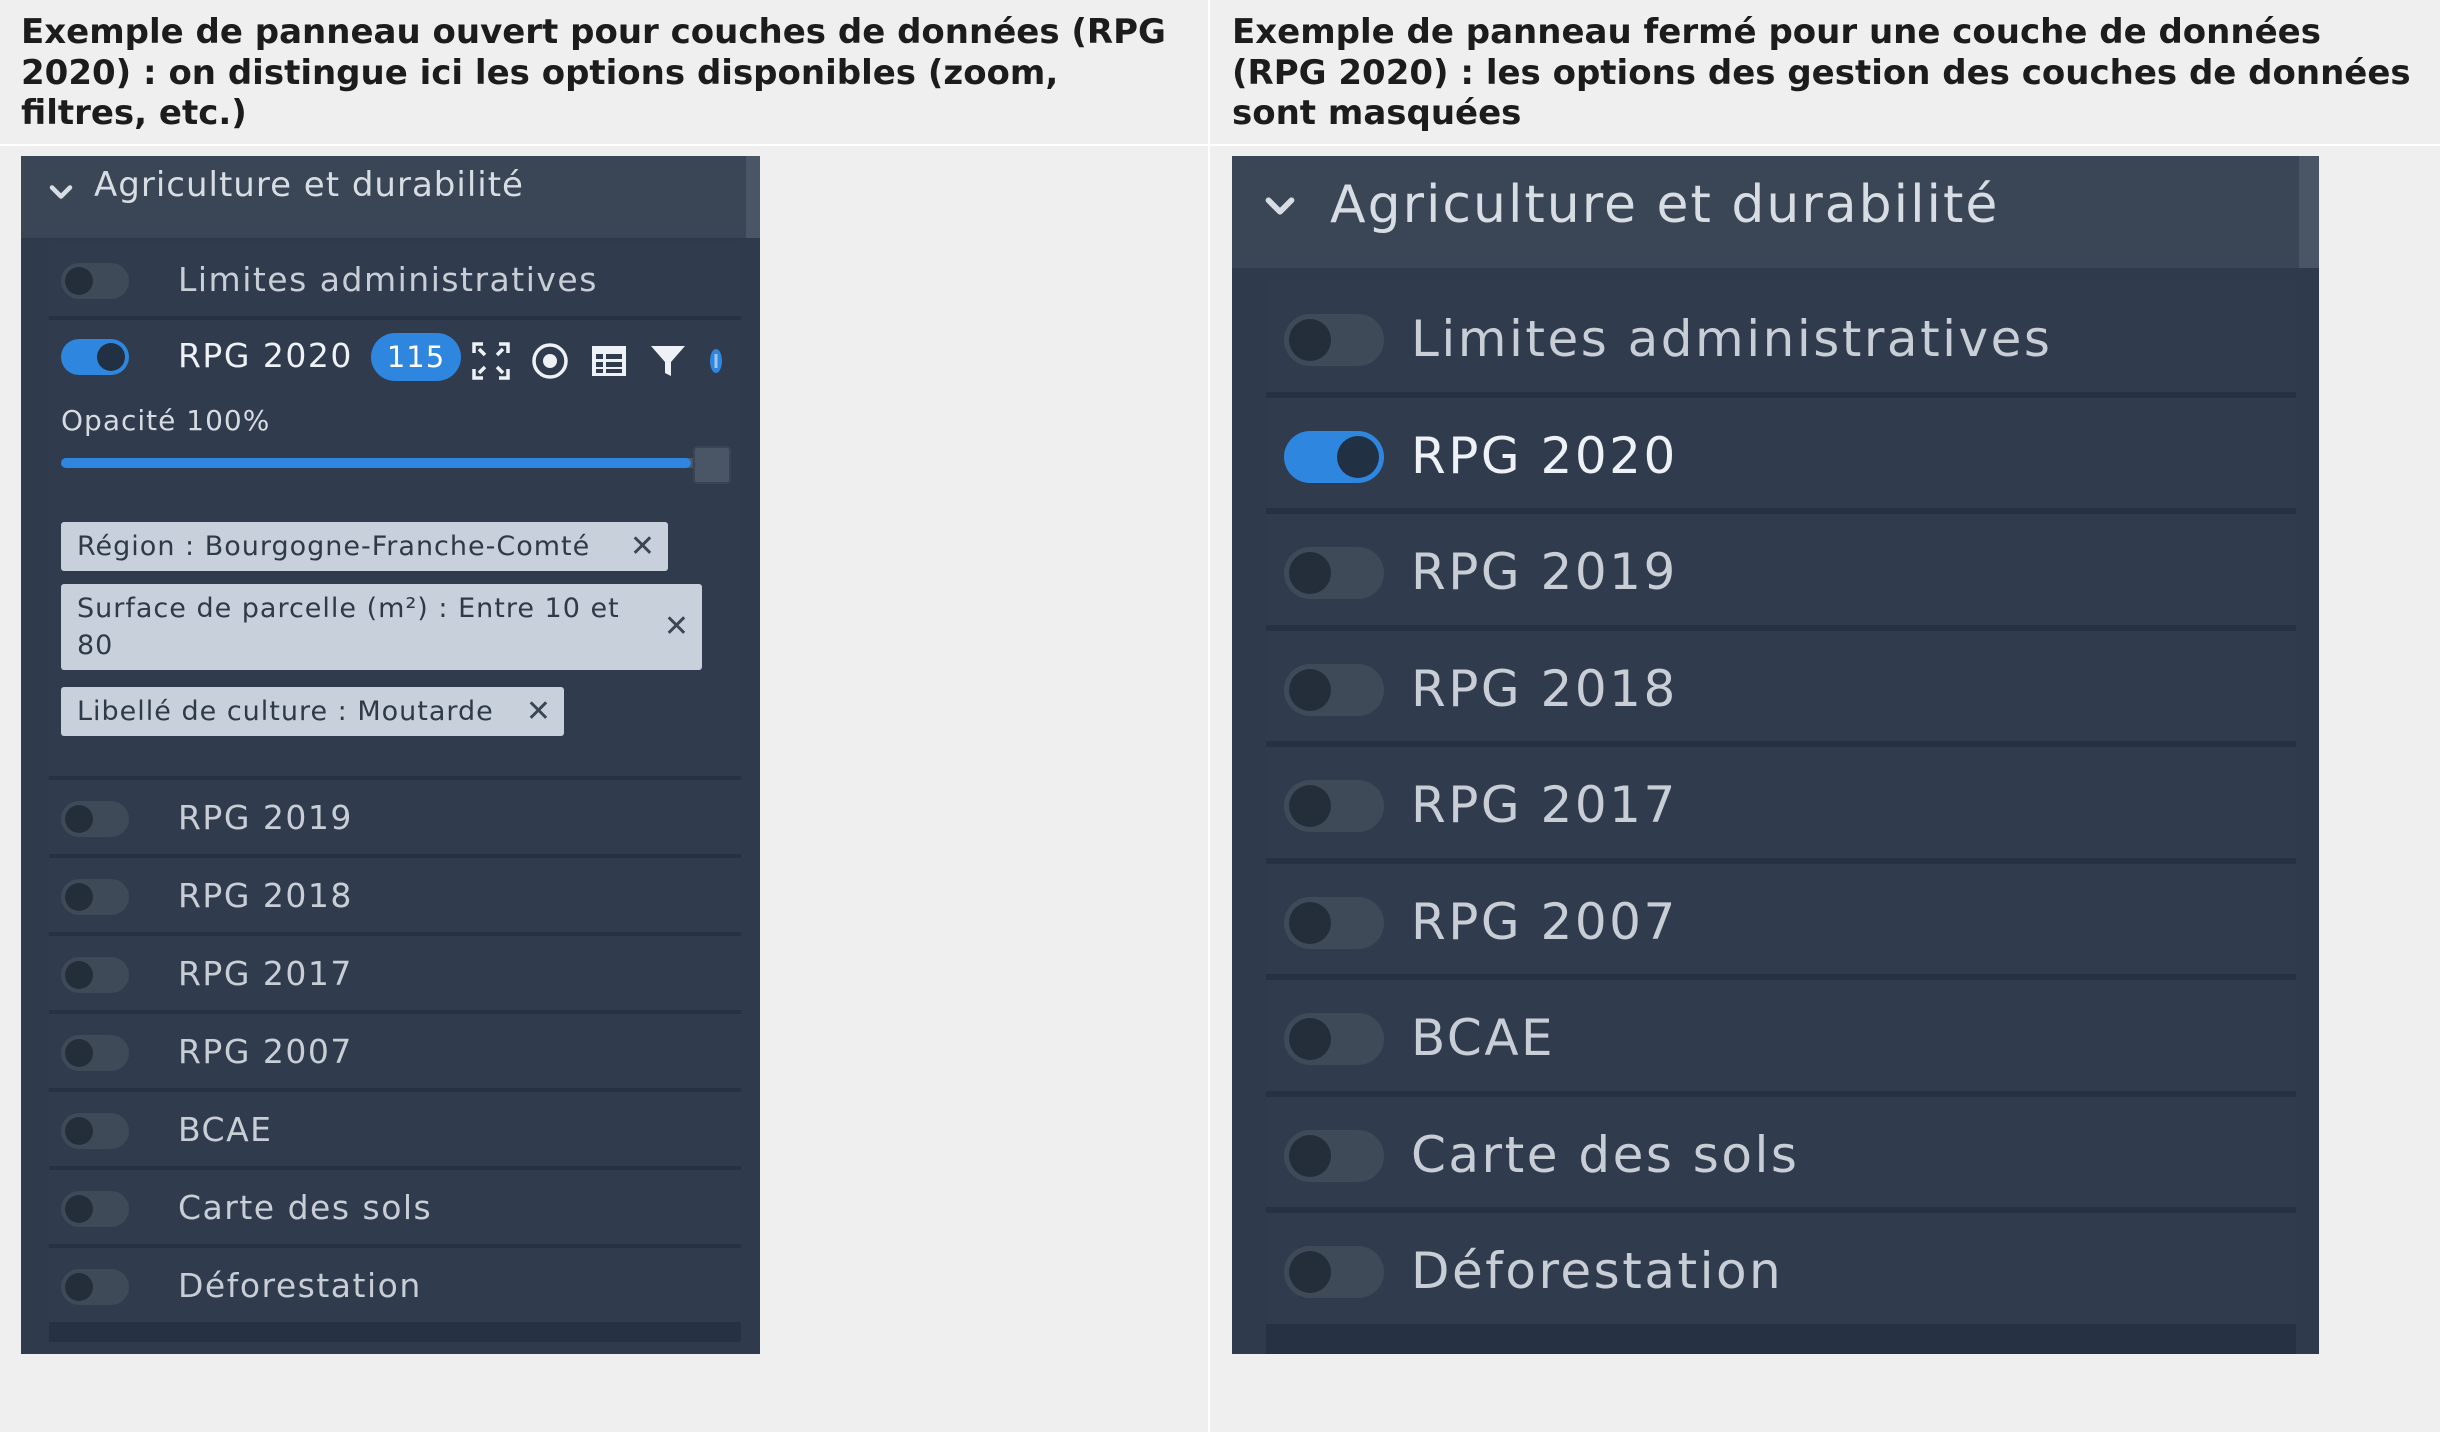 The image size is (2440, 1432). What do you see at coordinates (712, 465) in the screenshot?
I see `opacity-slider-handle` at bounding box center [712, 465].